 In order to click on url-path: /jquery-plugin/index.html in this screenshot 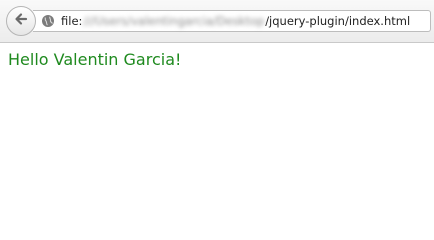, I will do `click(338, 21)`.